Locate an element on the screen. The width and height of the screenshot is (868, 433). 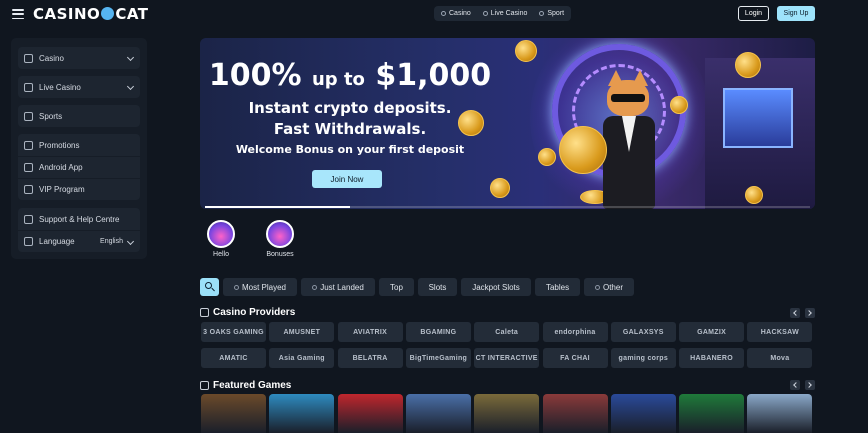
filter-slots: Slots is located at coordinates (437, 287).